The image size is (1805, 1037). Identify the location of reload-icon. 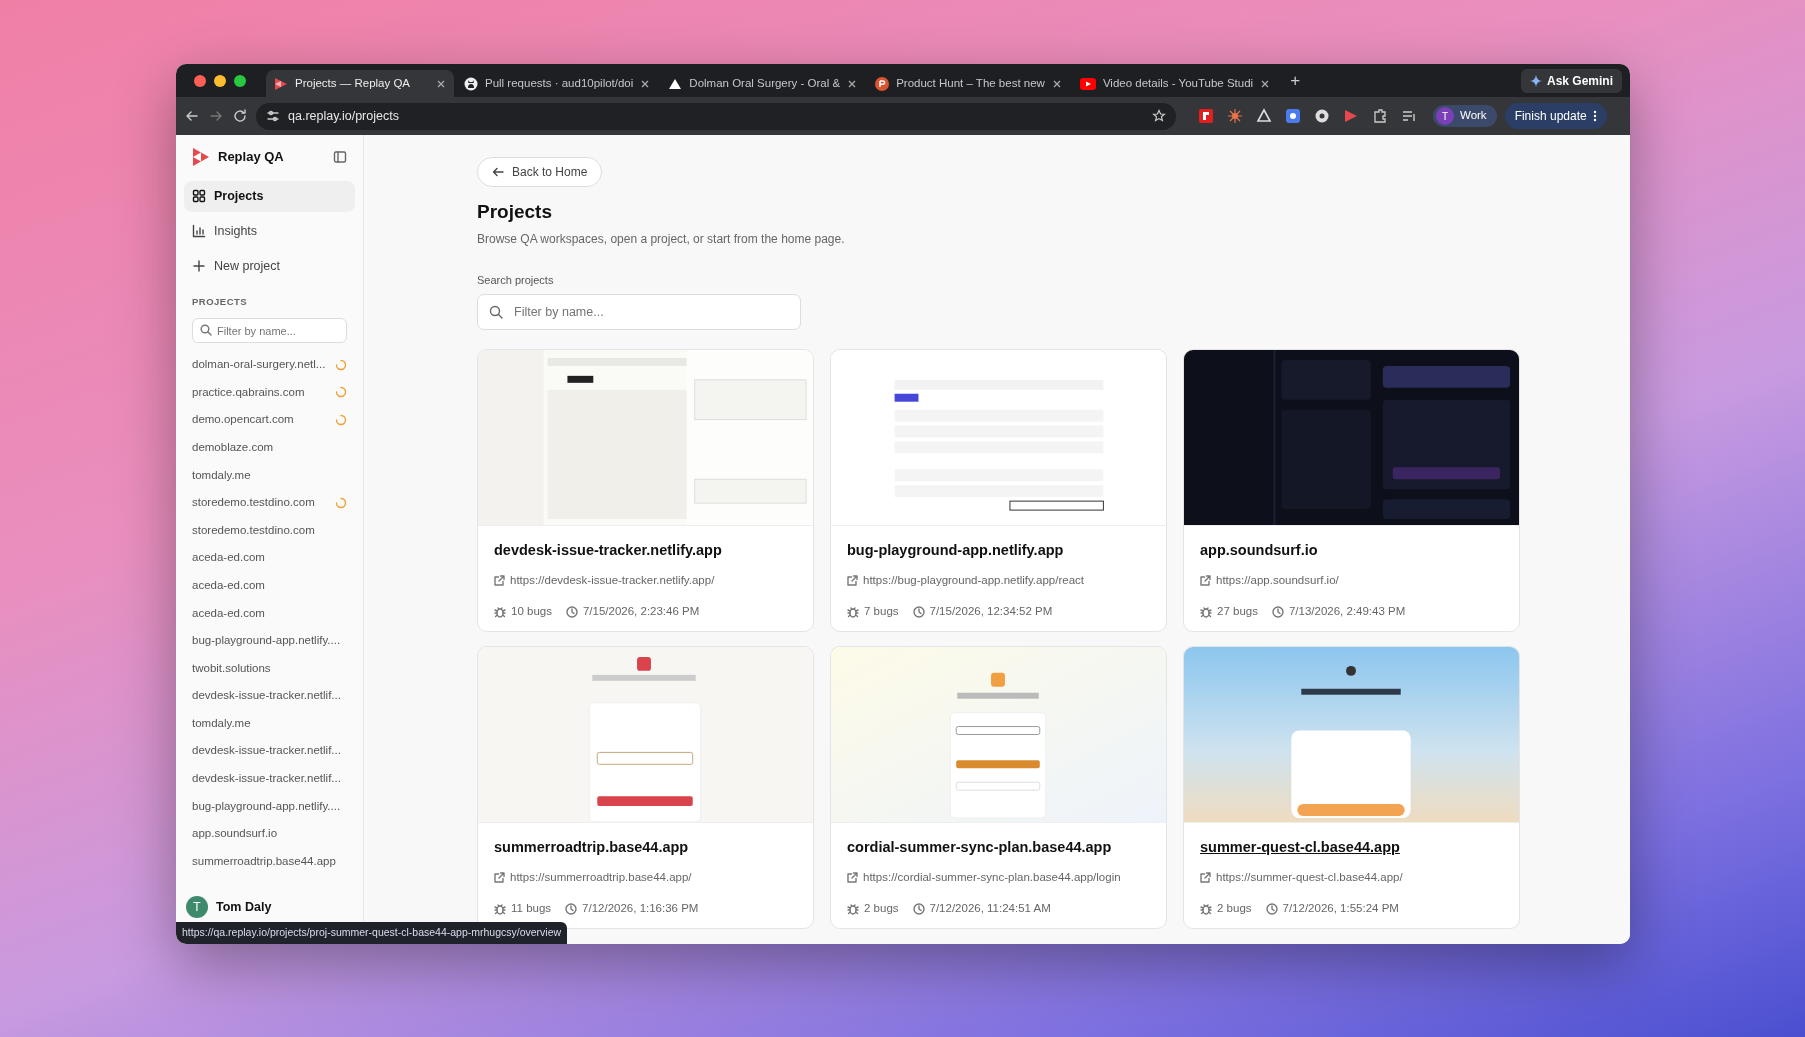
(240, 116).